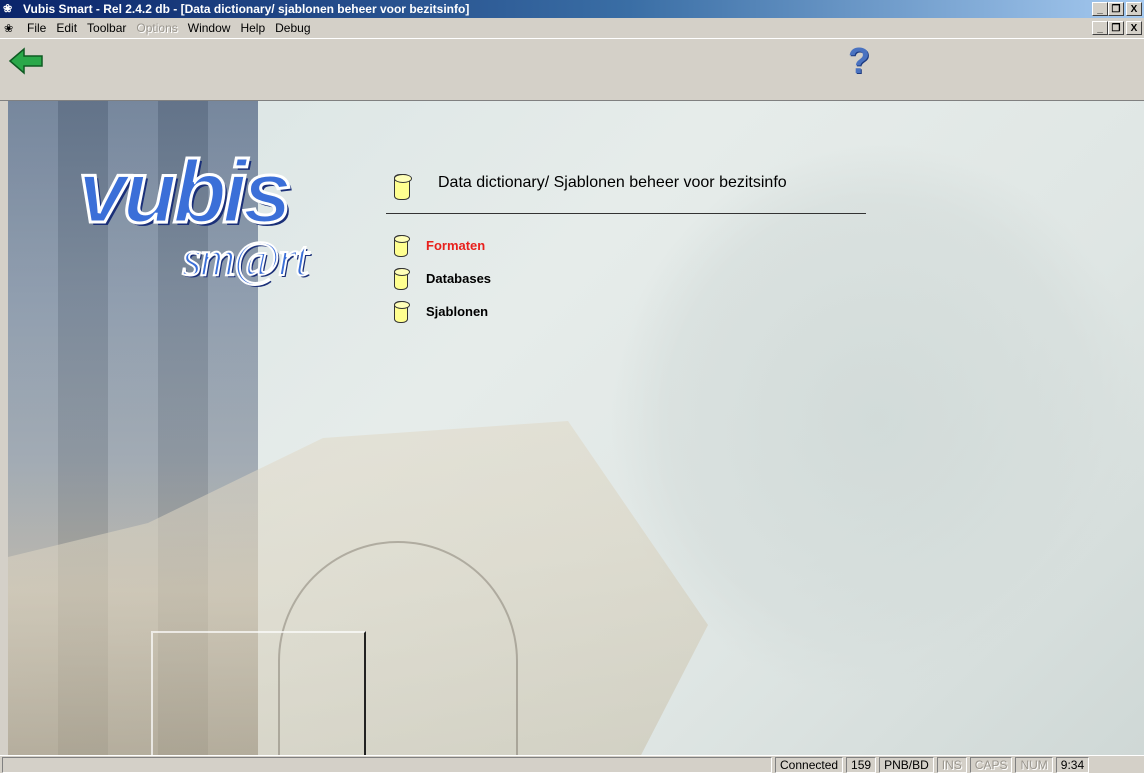 The height and width of the screenshot is (773, 1144). I want to click on option-list: Formaten Databases Sjablonen, so click(442, 278).